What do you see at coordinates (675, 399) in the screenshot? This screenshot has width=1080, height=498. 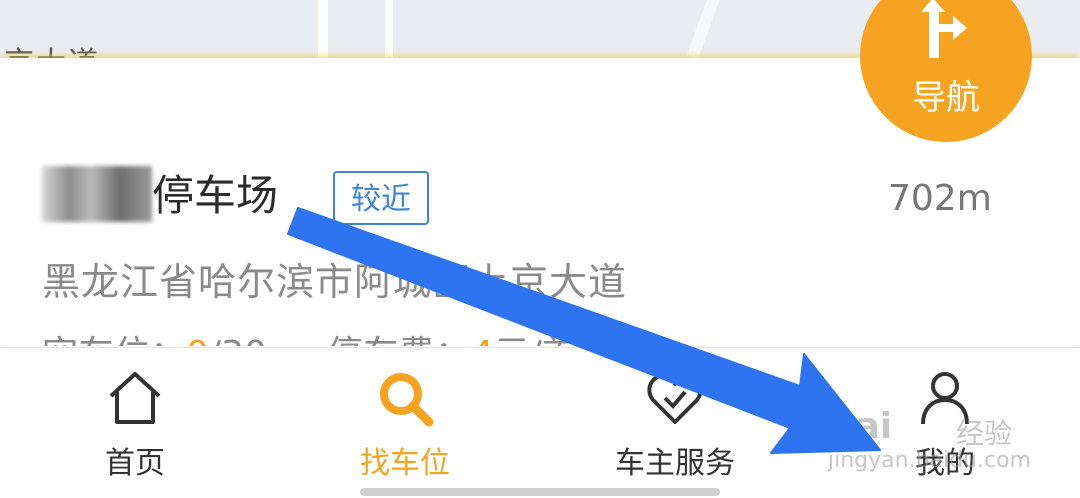 I see `heart-icon` at bounding box center [675, 399].